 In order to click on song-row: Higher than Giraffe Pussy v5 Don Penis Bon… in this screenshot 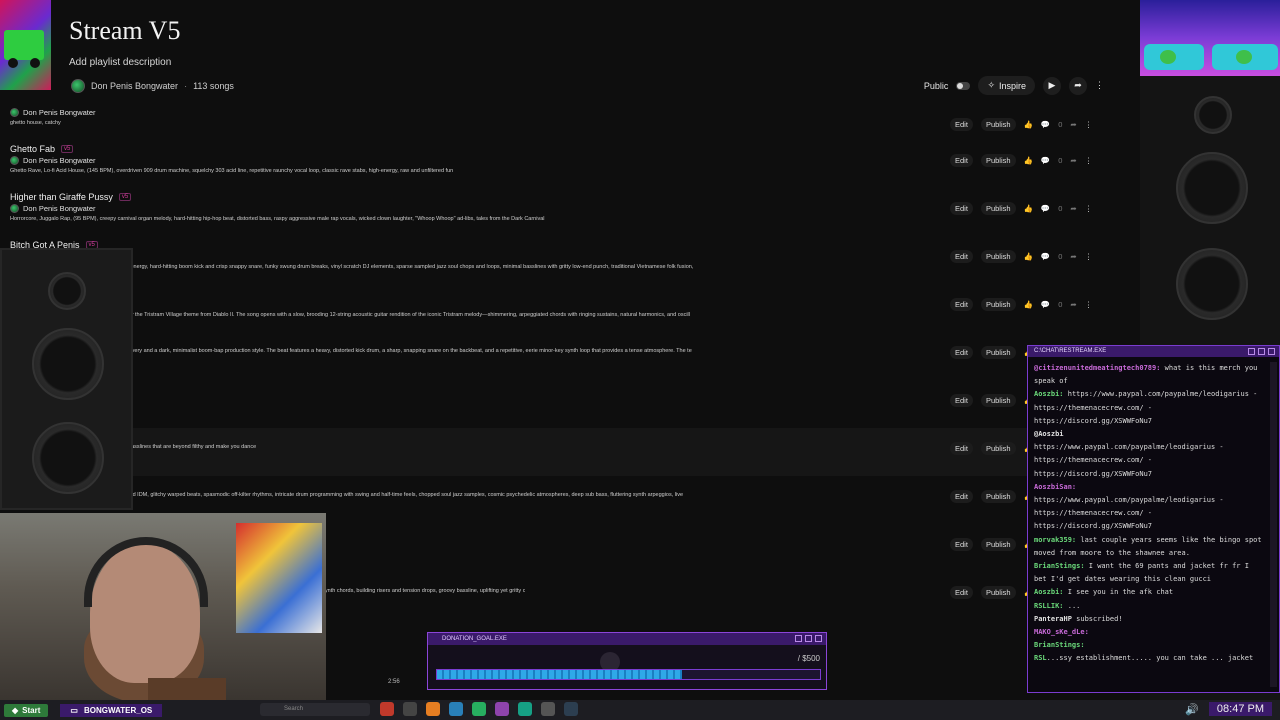, I will do `click(570, 212)`.